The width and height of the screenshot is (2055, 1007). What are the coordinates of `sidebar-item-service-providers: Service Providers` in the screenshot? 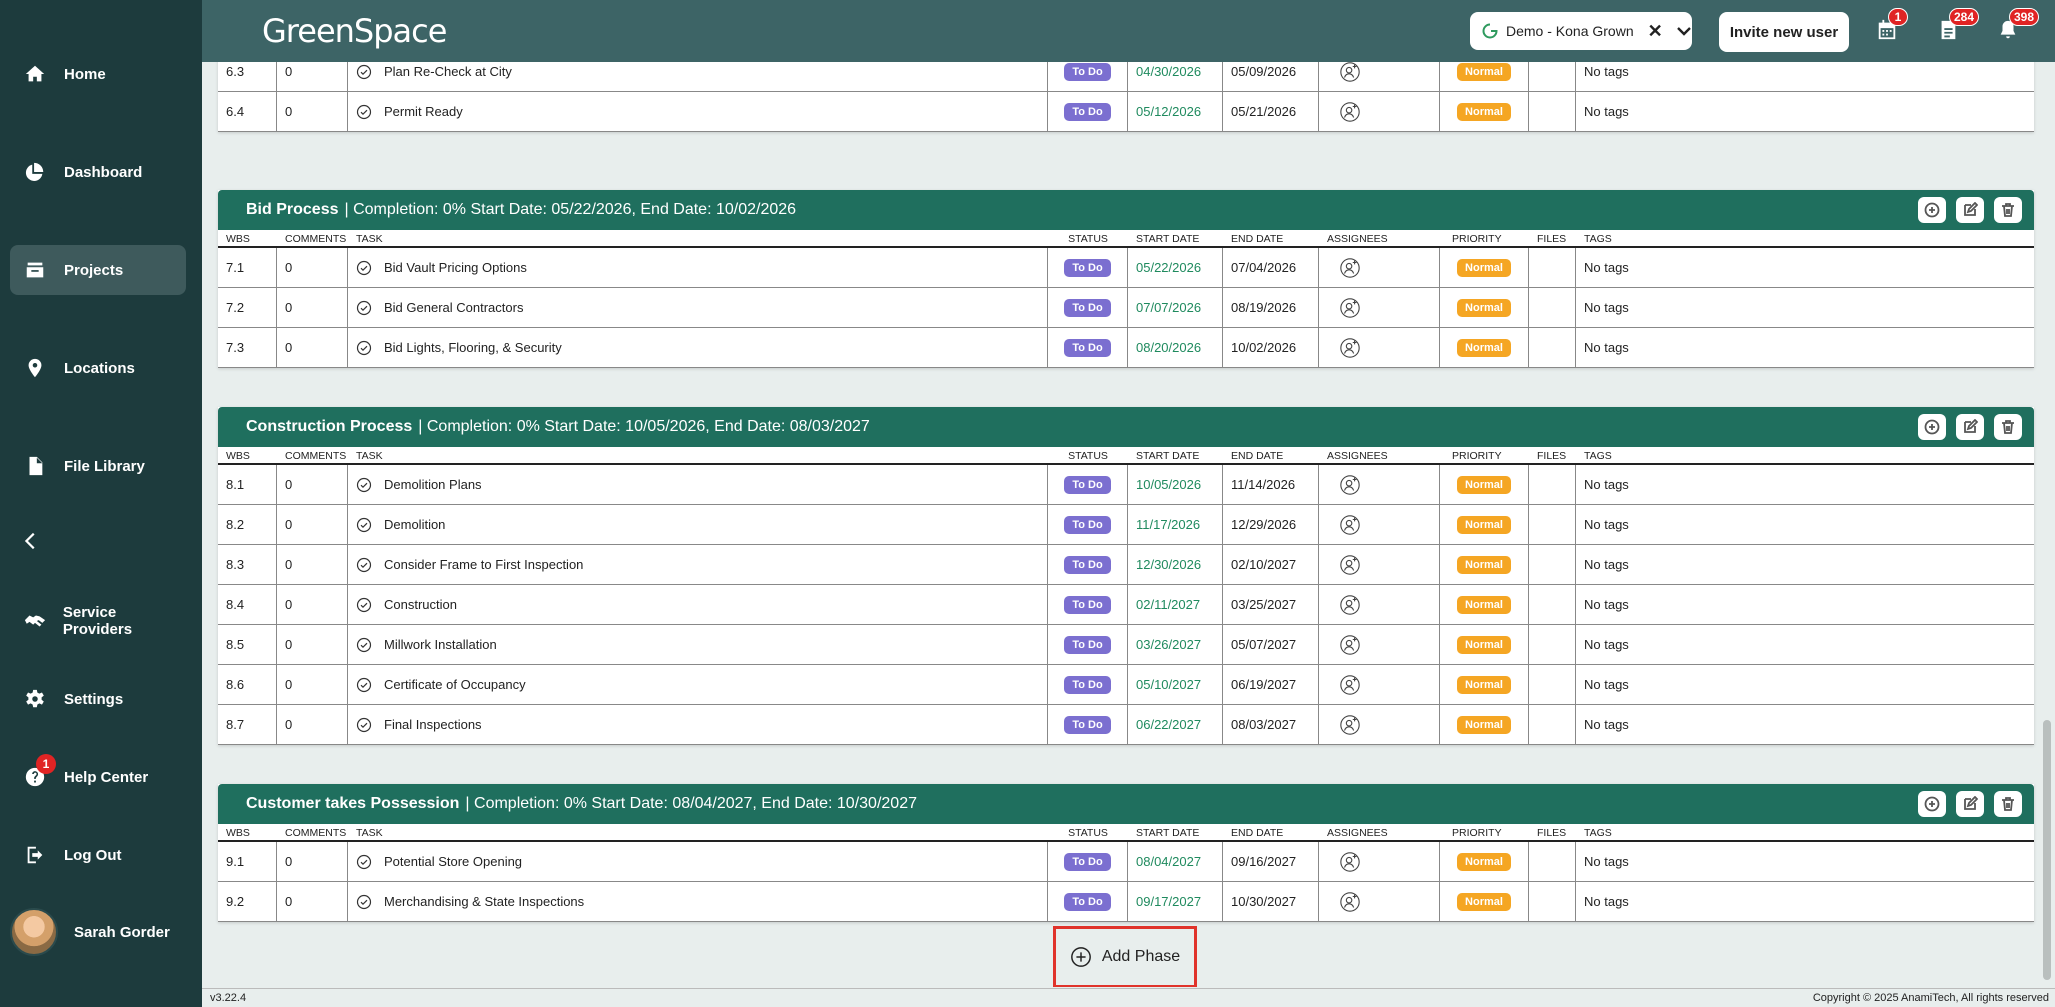 It's located at (98, 621).